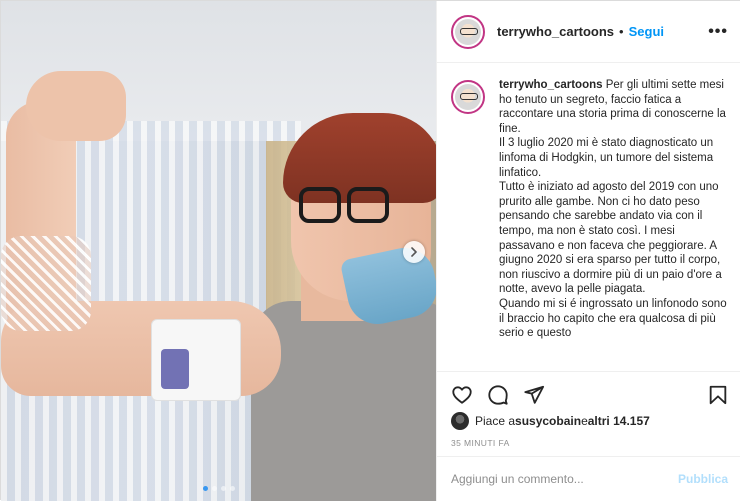  What do you see at coordinates (480, 443) in the screenshot?
I see `post-timestamp: 35 MINUTI FA` at bounding box center [480, 443].